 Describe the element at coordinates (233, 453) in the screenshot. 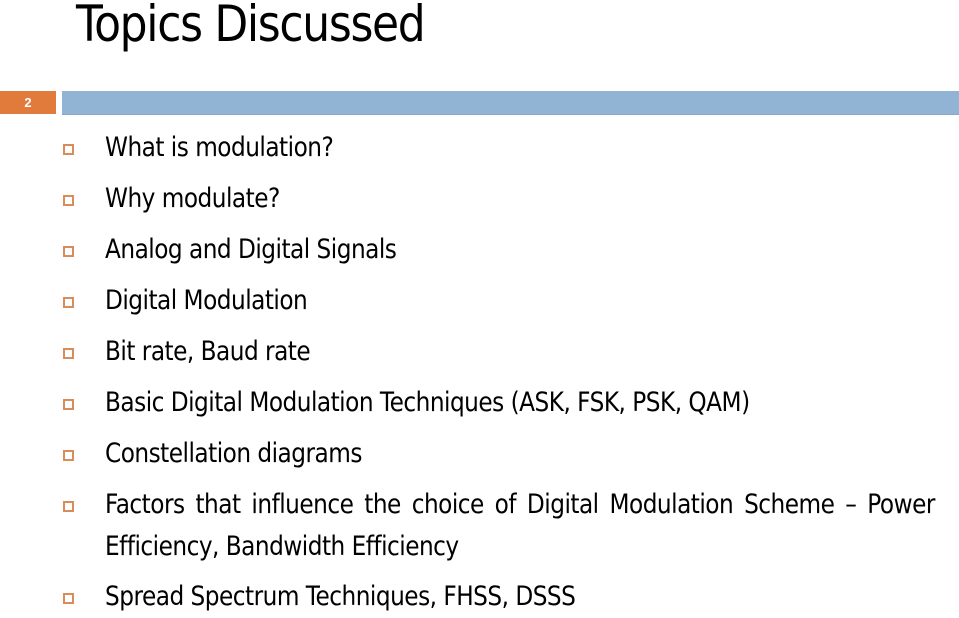

I see `list-item-text: Constellation diagrams` at that location.